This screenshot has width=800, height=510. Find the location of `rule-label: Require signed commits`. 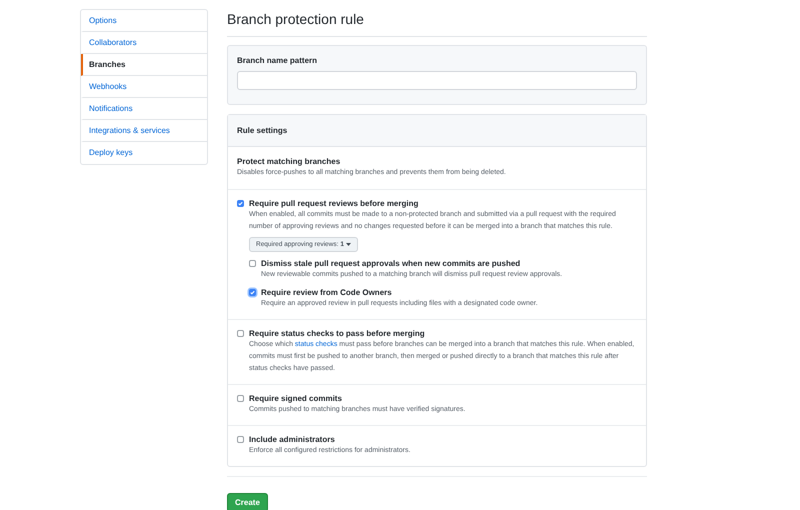

rule-label: Require signed commits is located at coordinates (296, 398).